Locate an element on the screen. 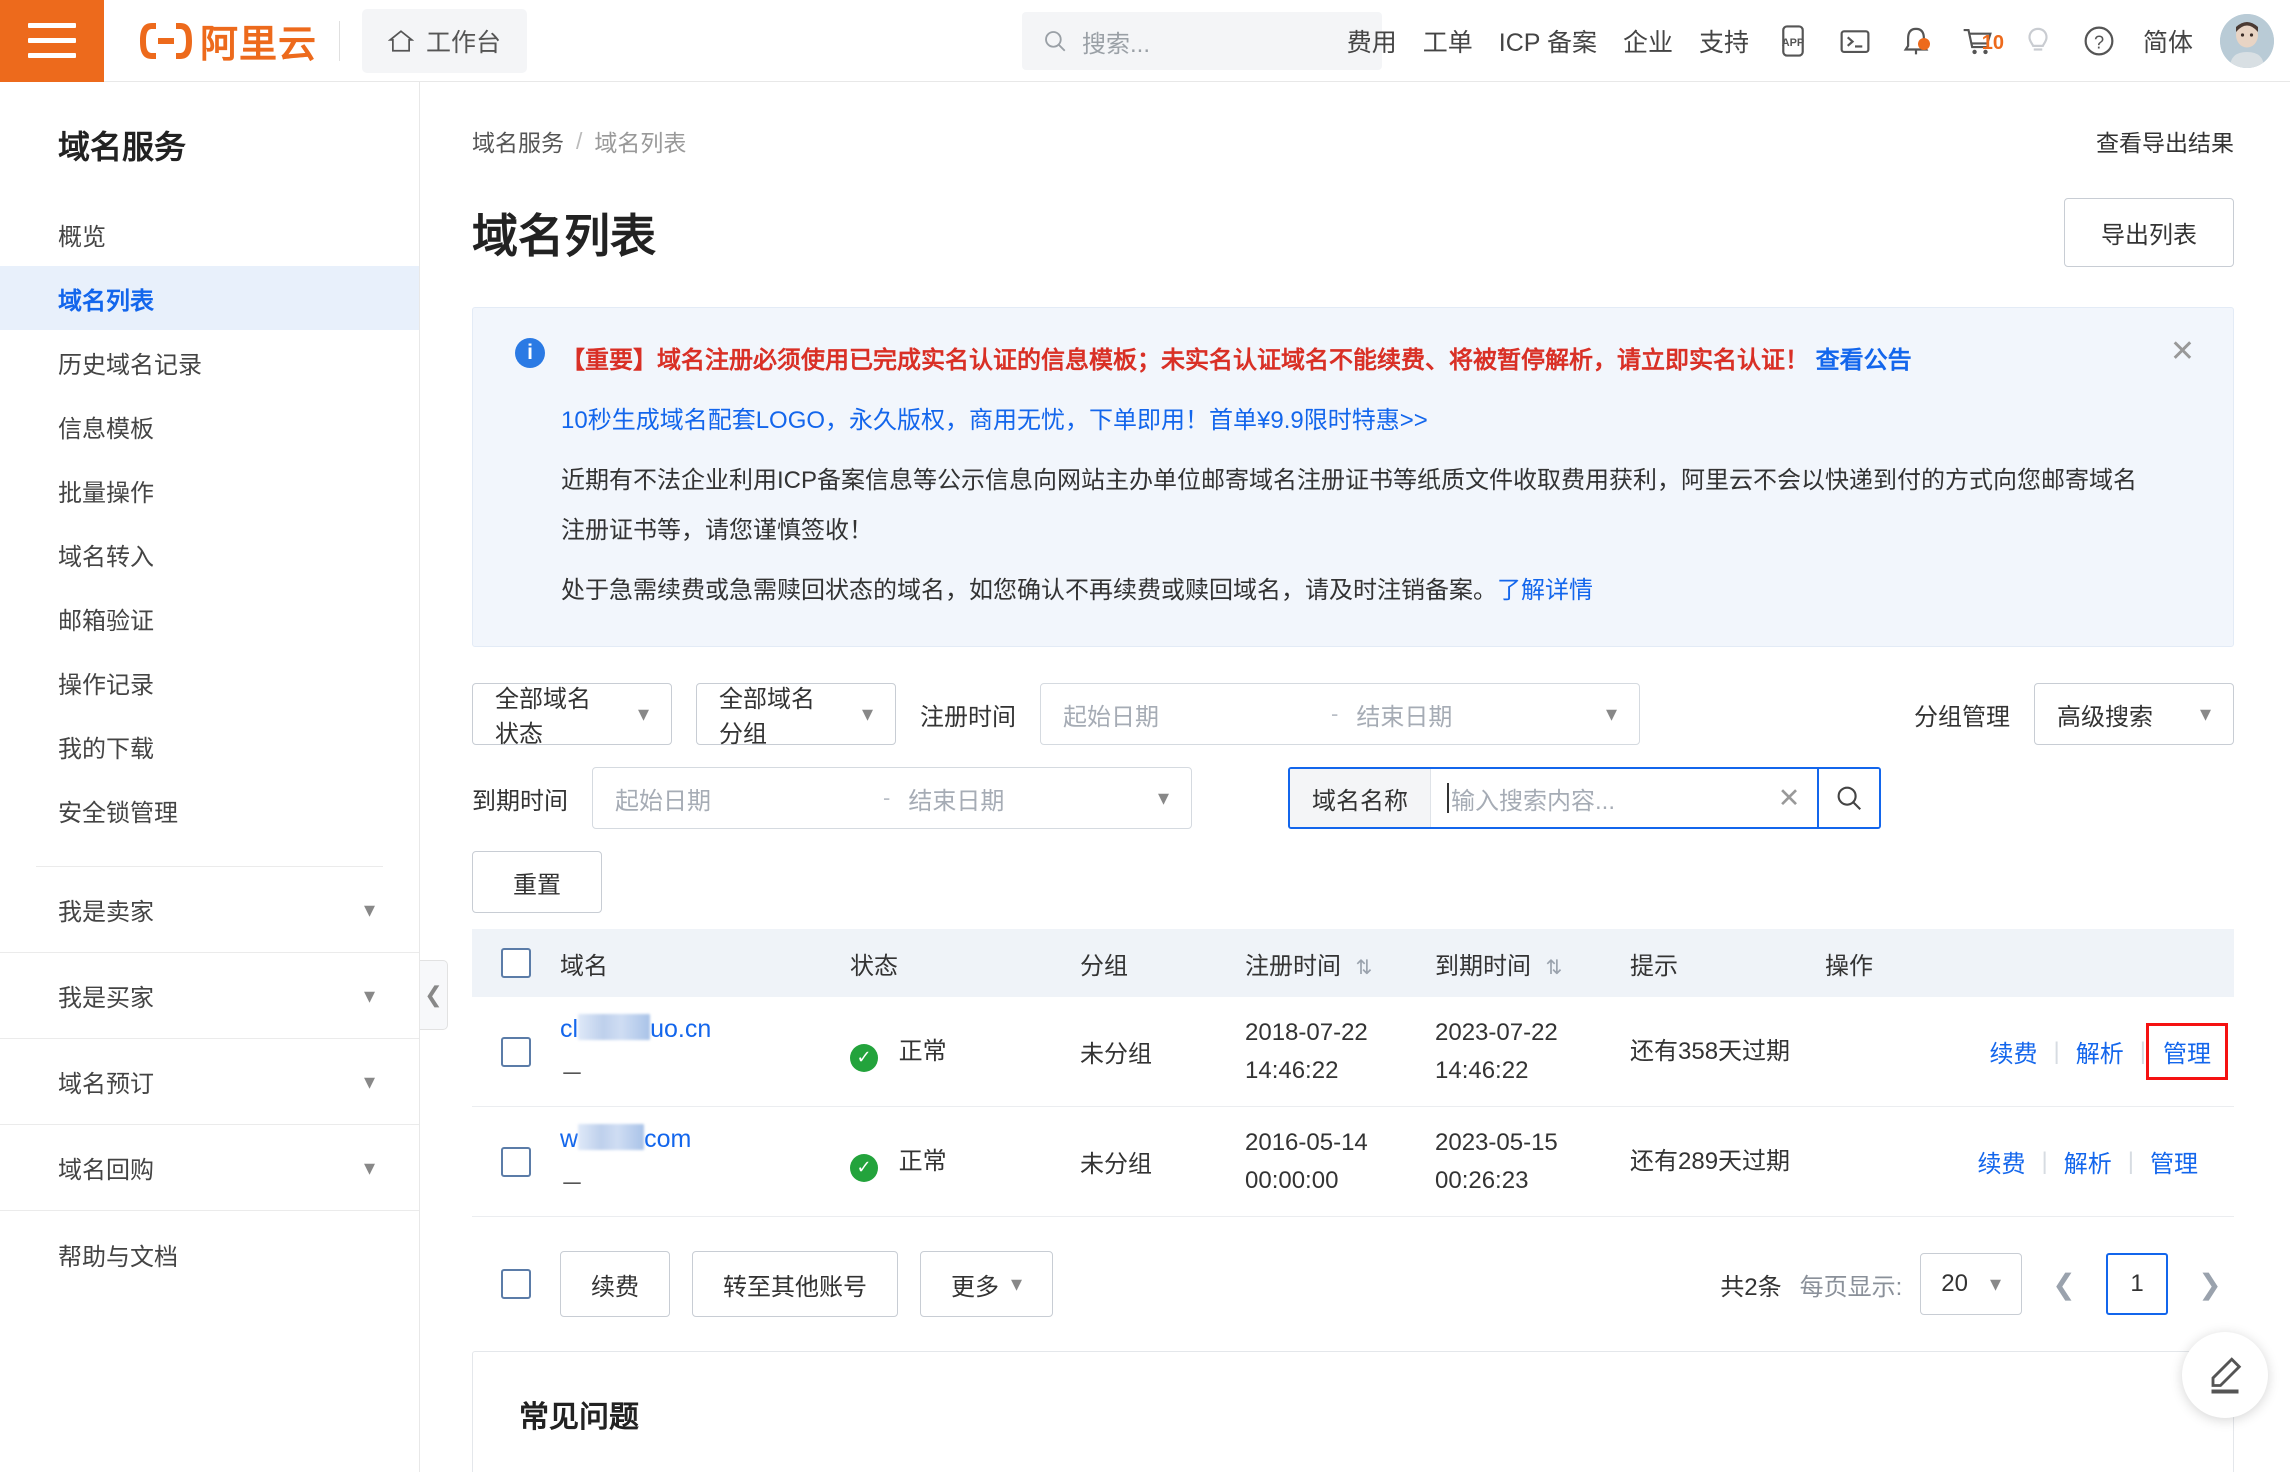 Image resolution: width=2290 pixels, height=1472 pixels. sidebar-group-seller: 我是卖家 ▾ is located at coordinates (209, 910).